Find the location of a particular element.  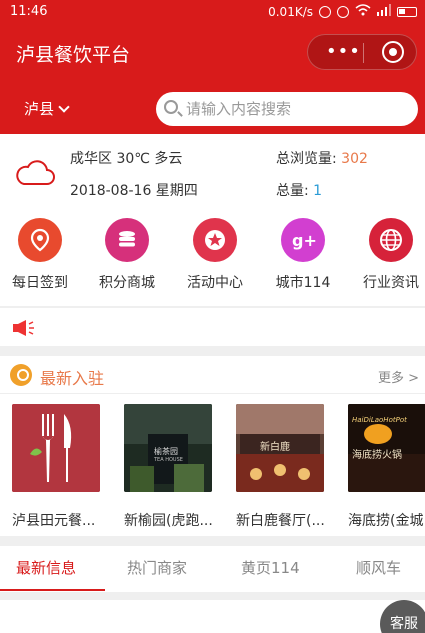

cloud-icon is located at coordinates (35, 174).